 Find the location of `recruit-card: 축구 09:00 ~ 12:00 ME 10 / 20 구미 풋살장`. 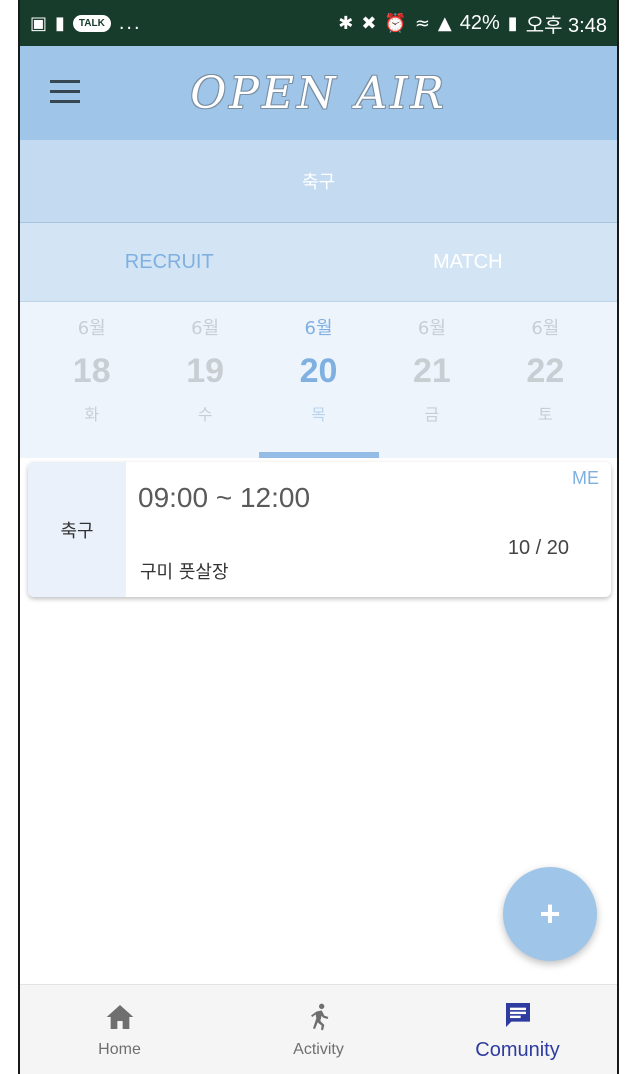

recruit-card: 축구 09:00 ~ 12:00 ME 10 / 20 구미 풋살장 is located at coordinates (319, 529).